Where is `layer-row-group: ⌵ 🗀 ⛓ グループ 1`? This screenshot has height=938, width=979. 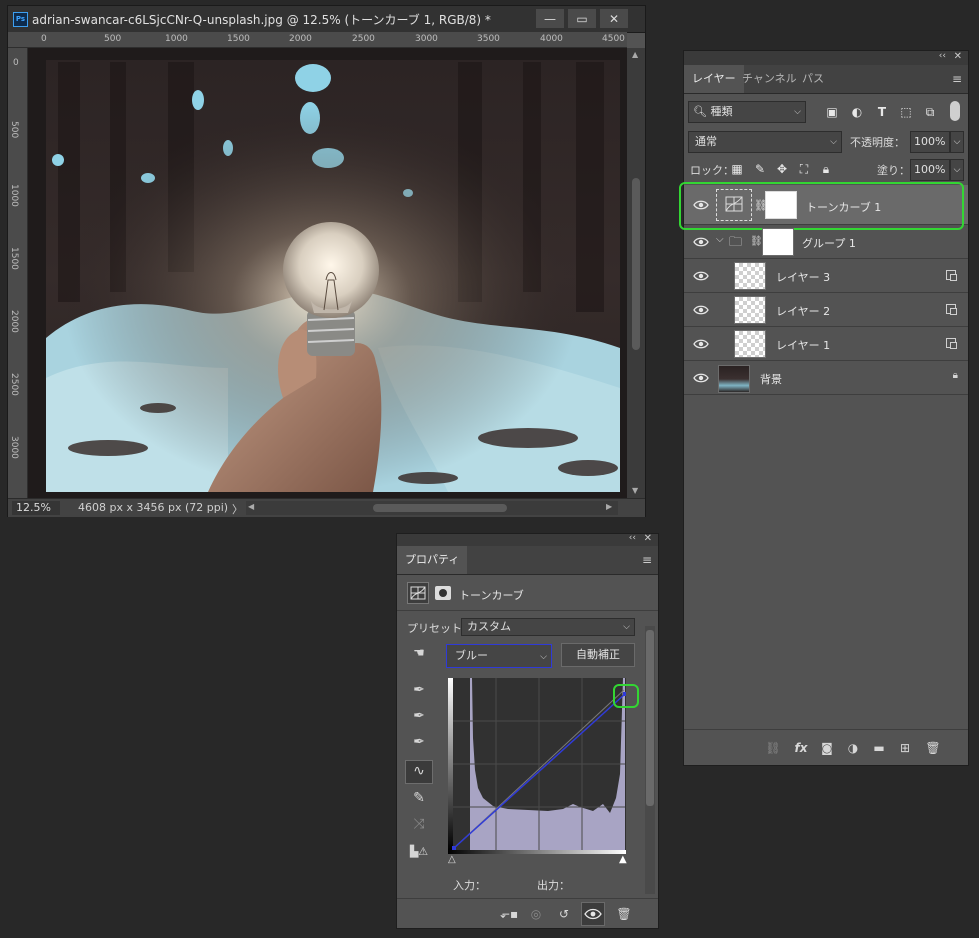 layer-row-group: ⌵ 🗀 ⛓ グループ 1 is located at coordinates (826, 242).